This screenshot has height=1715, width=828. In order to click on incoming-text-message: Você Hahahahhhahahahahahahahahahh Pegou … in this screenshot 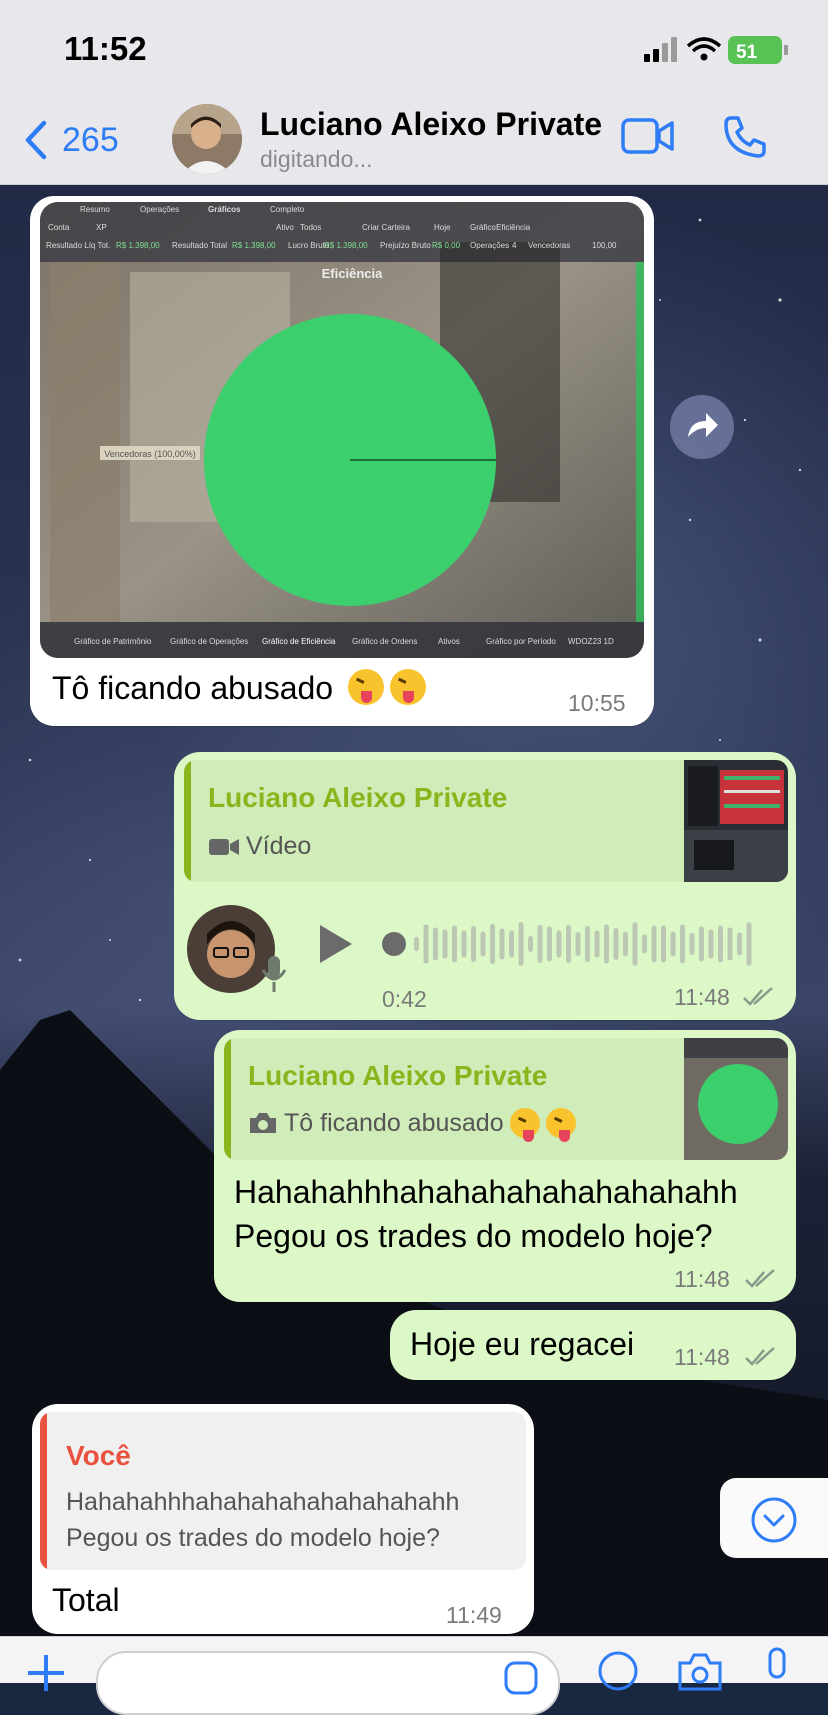, I will do `click(283, 1519)`.